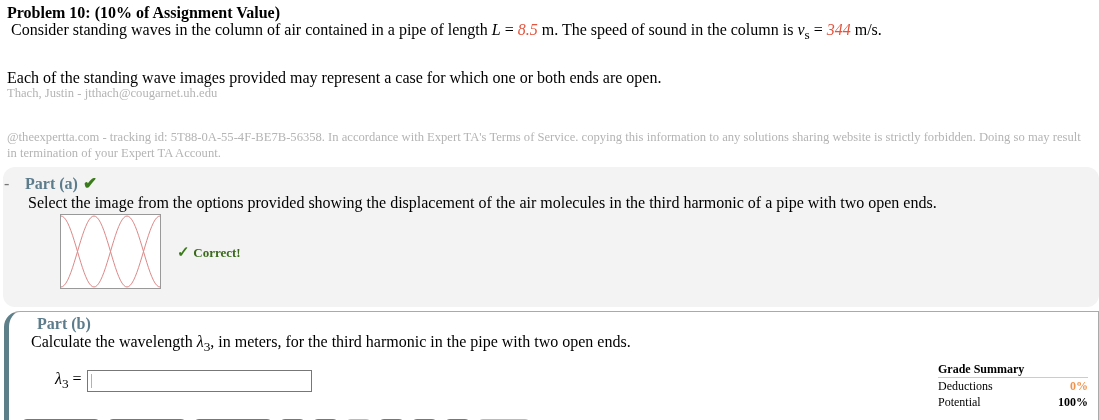 This screenshot has width=1099, height=420. Describe the element at coordinates (335, 78) in the screenshot. I see `problem-note: Each of the standing wave images provided may represent a case for which one or both ends are open.` at that location.